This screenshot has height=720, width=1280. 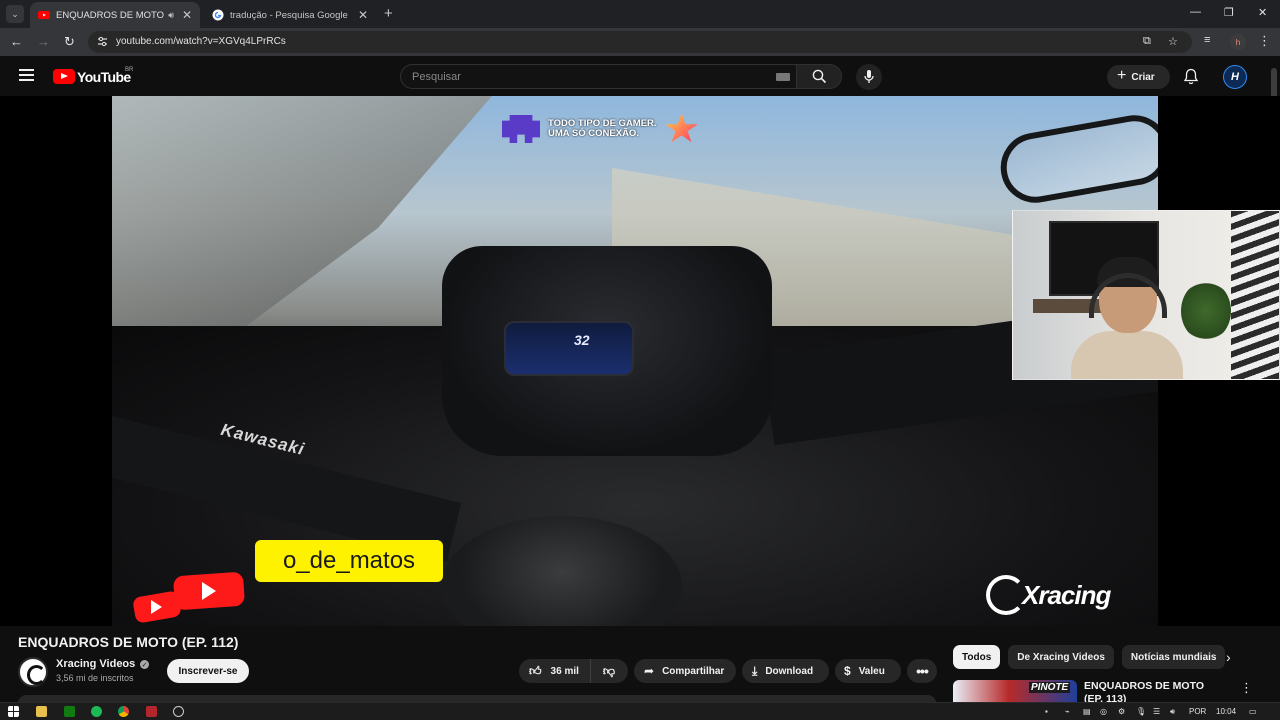 What do you see at coordinates (922, 671) in the screenshot?
I see `more-actions-button: •••` at bounding box center [922, 671].